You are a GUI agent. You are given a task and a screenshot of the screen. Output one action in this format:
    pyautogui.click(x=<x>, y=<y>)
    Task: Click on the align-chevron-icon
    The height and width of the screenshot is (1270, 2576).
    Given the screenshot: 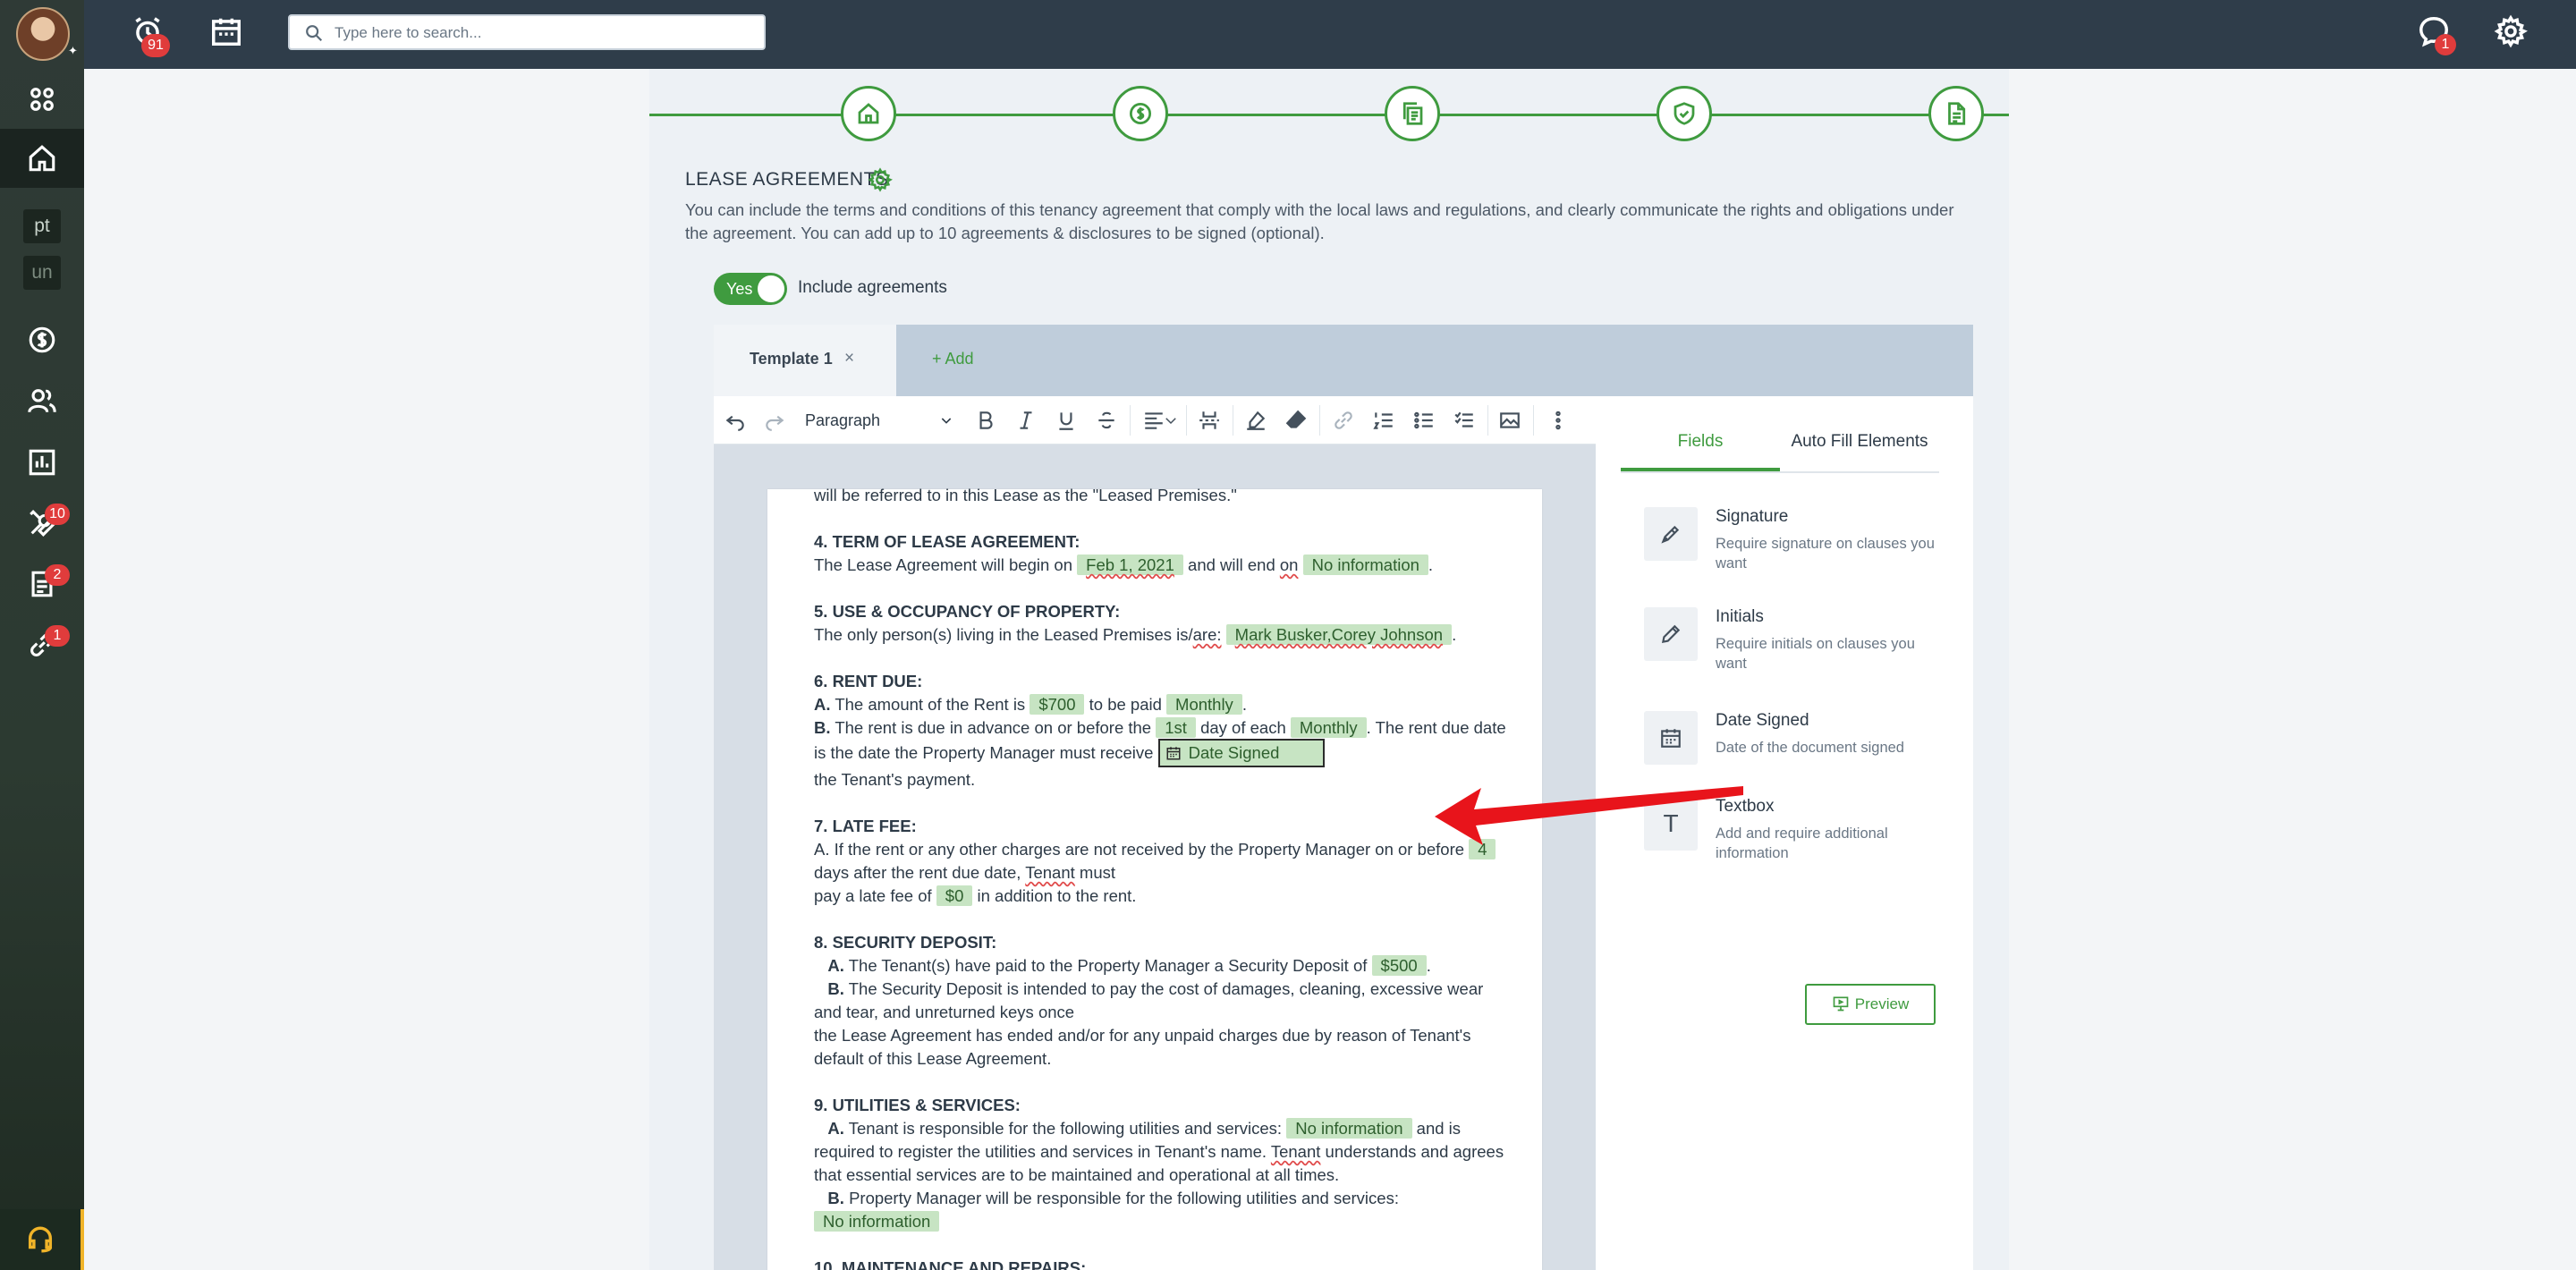 What is the action you would take?
    pyautogui.click(x=1171, y=421)
    